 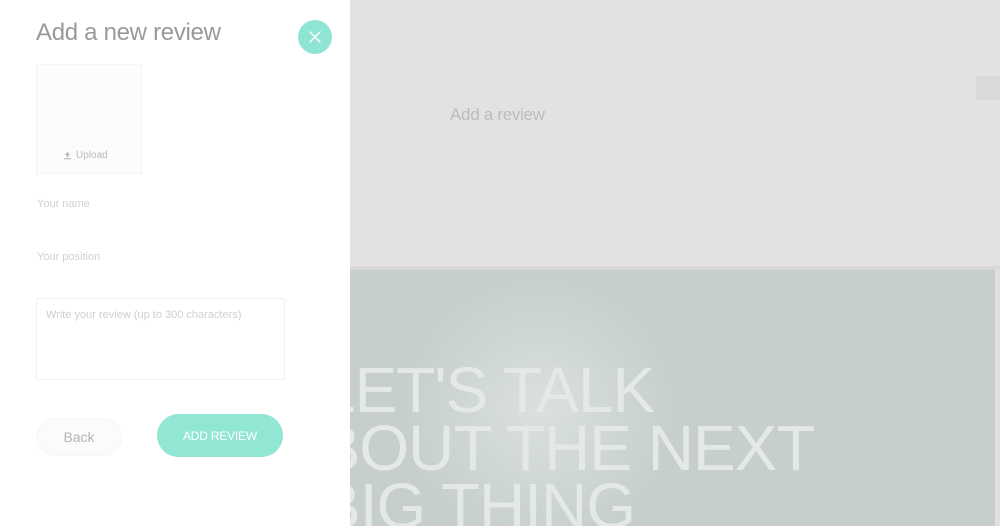 What do you see at coordinates (128, 32) in the screenshot?
I see `modal-title: Add a new review` at bounding box center [128, 32].